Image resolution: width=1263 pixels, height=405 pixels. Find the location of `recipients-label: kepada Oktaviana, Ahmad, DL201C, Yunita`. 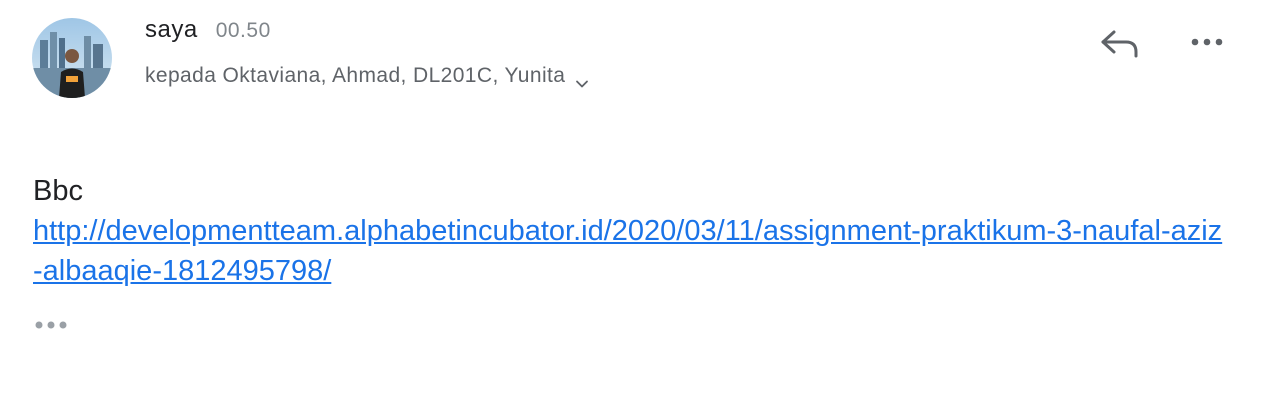

recipients-label: kepada Oktaviana, Ahmad, DL201C, Yunita is located at coordinates (355, 75).